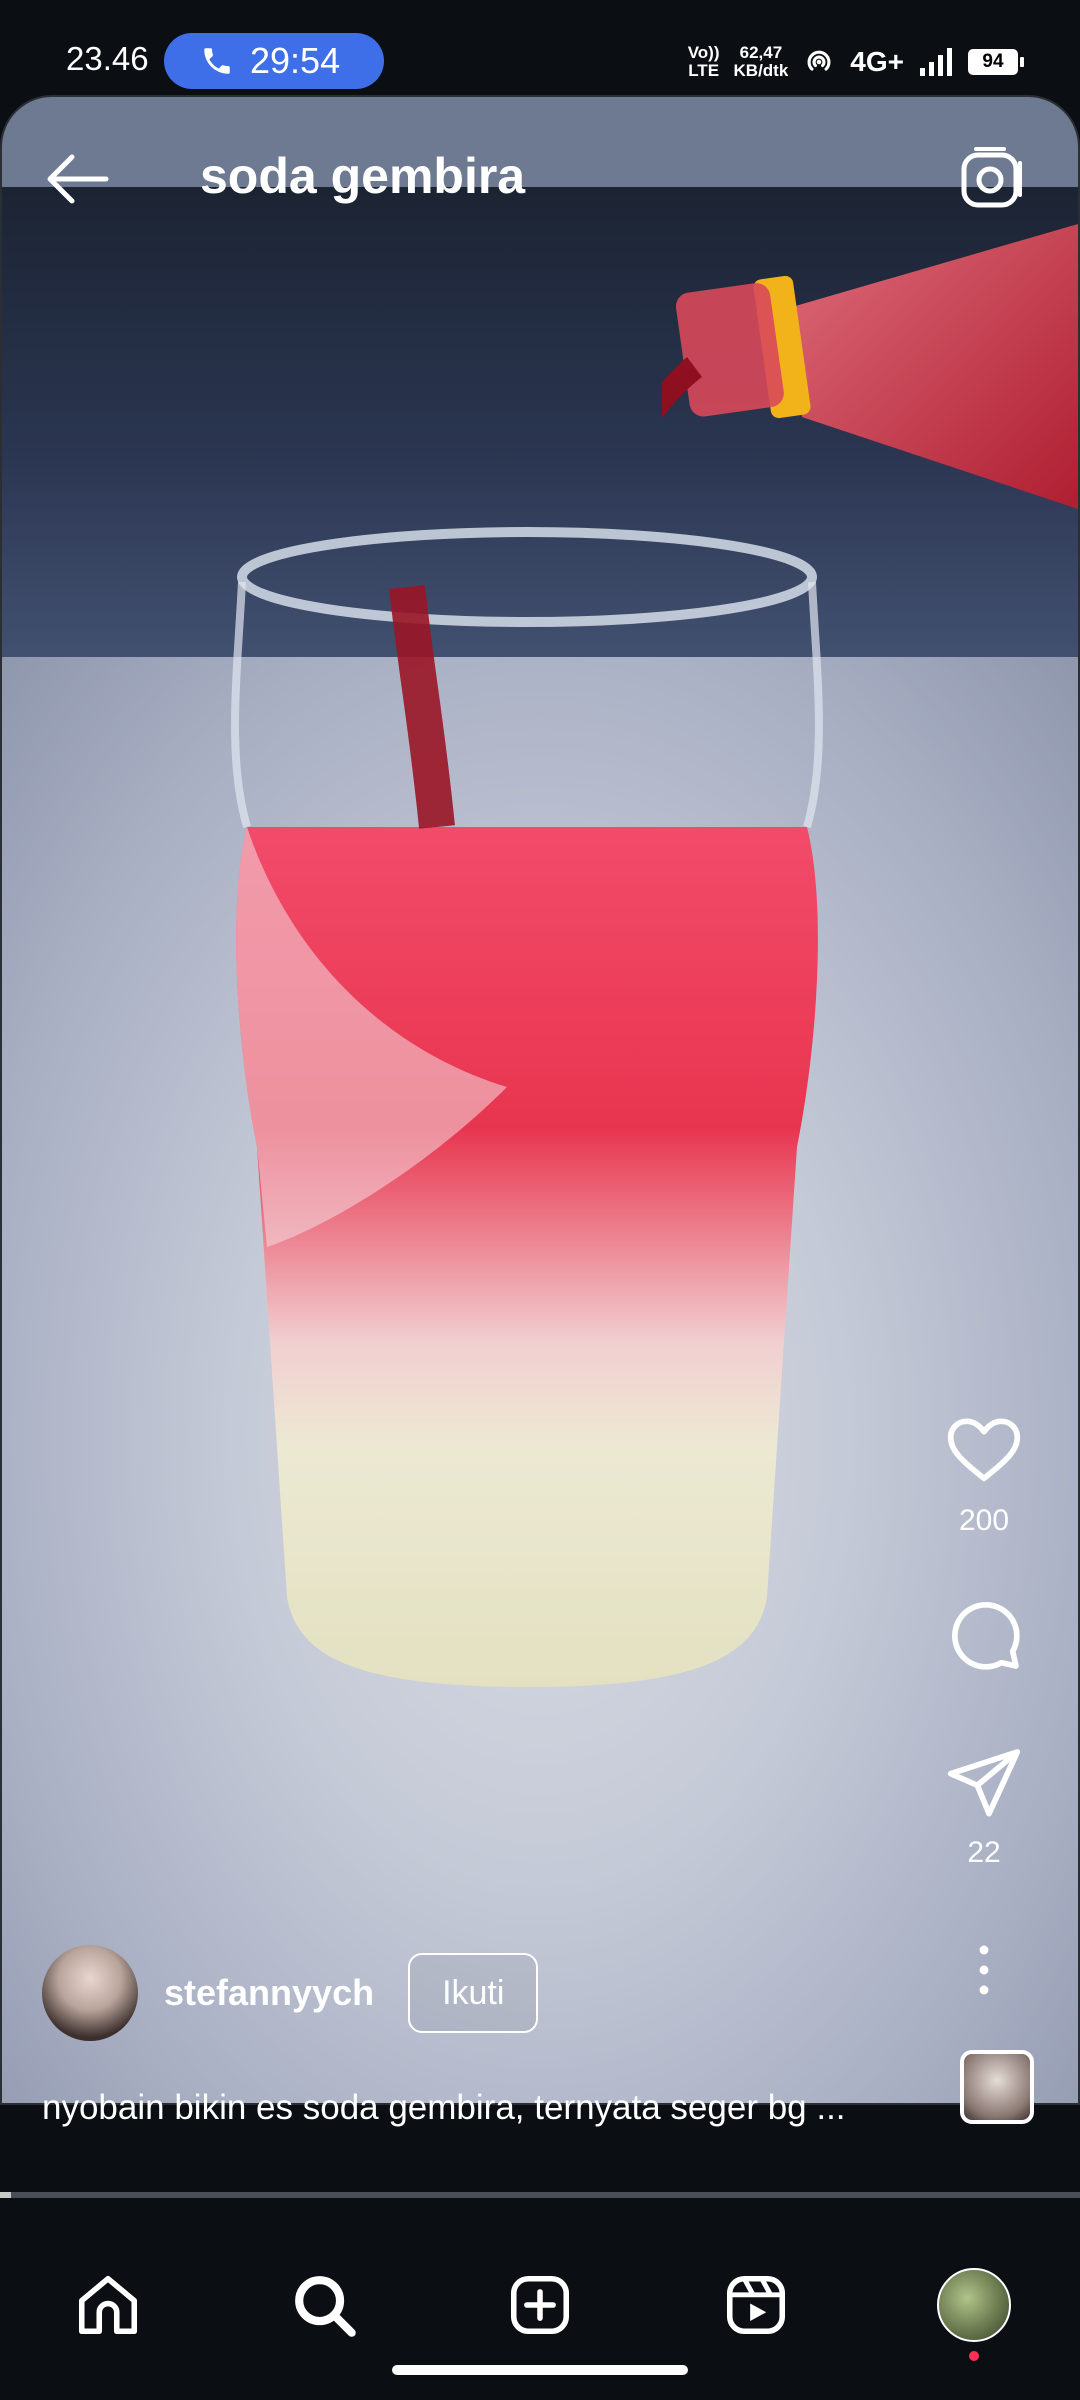  I want to click on network-speed: 62,47 KB/dtk, so click(761, 61).